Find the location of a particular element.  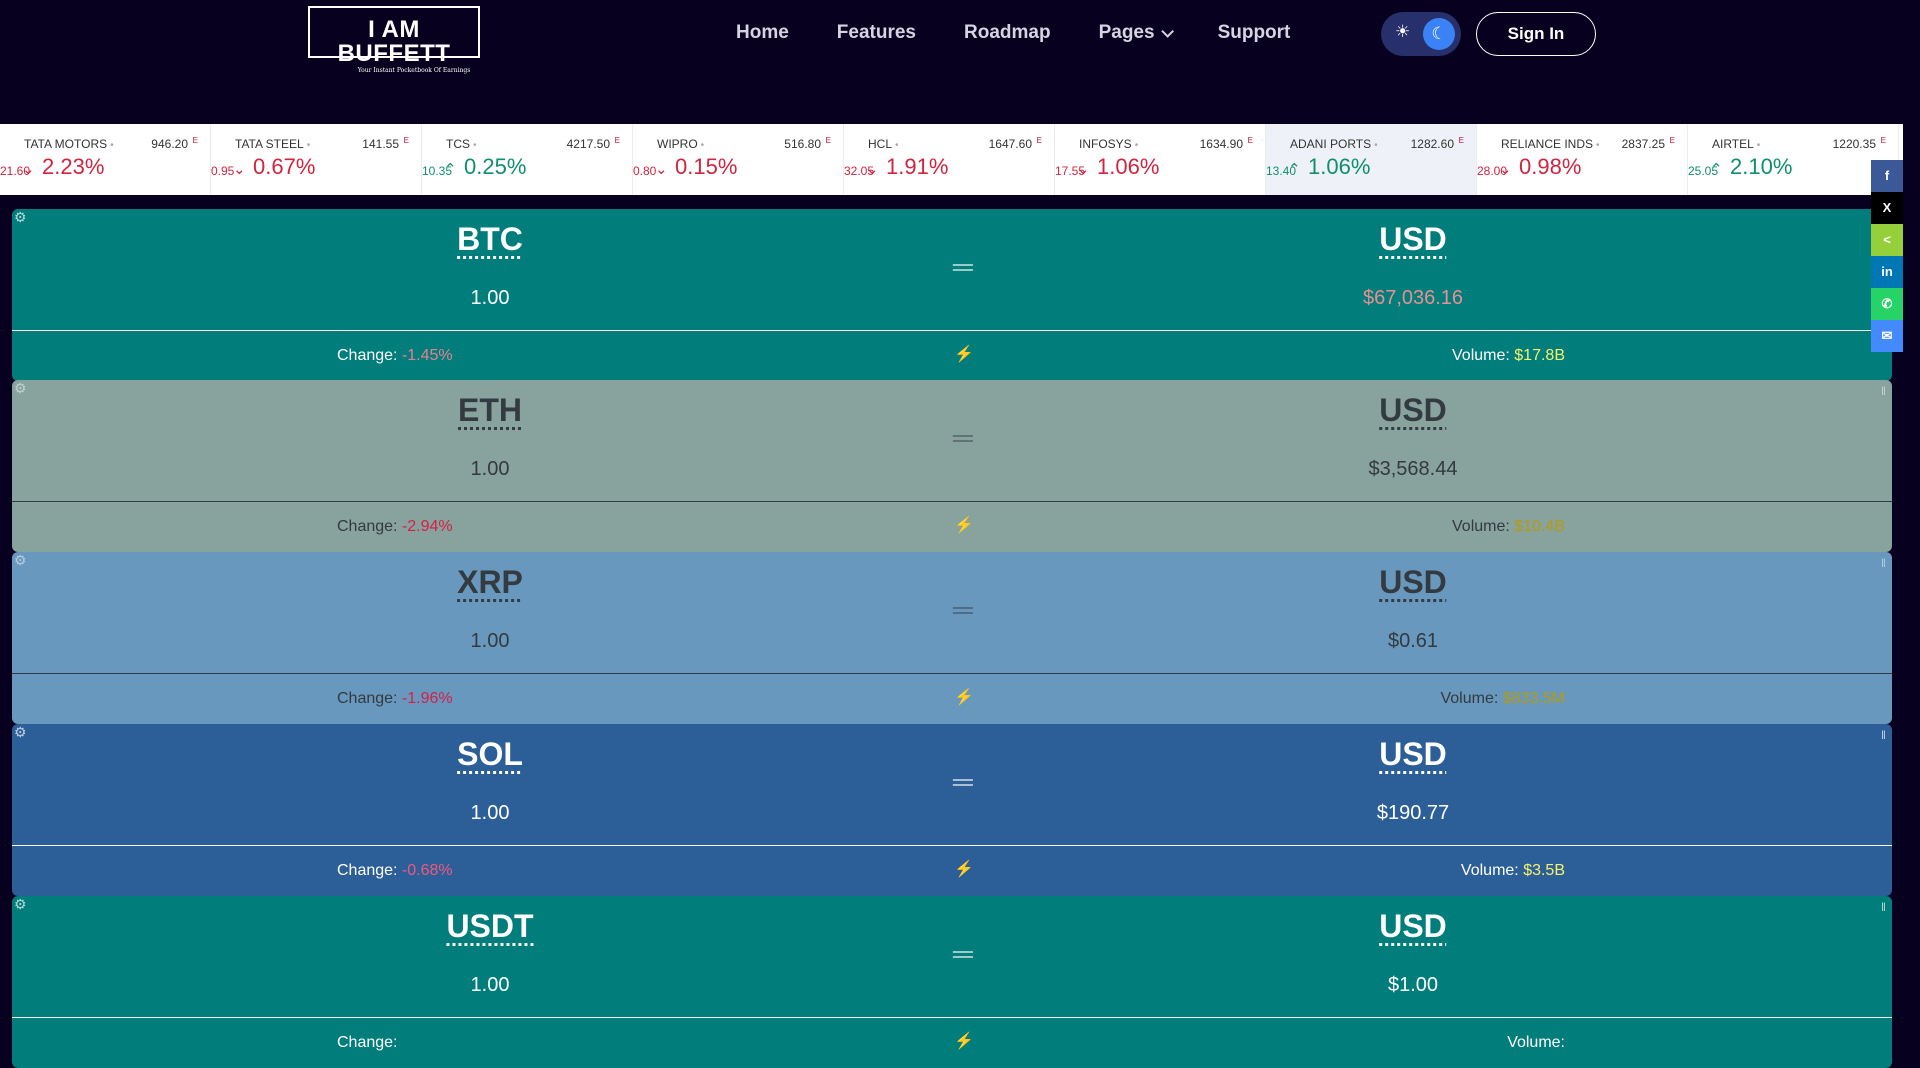

from-currency-select: USDT is located at coordinates (489, 926).